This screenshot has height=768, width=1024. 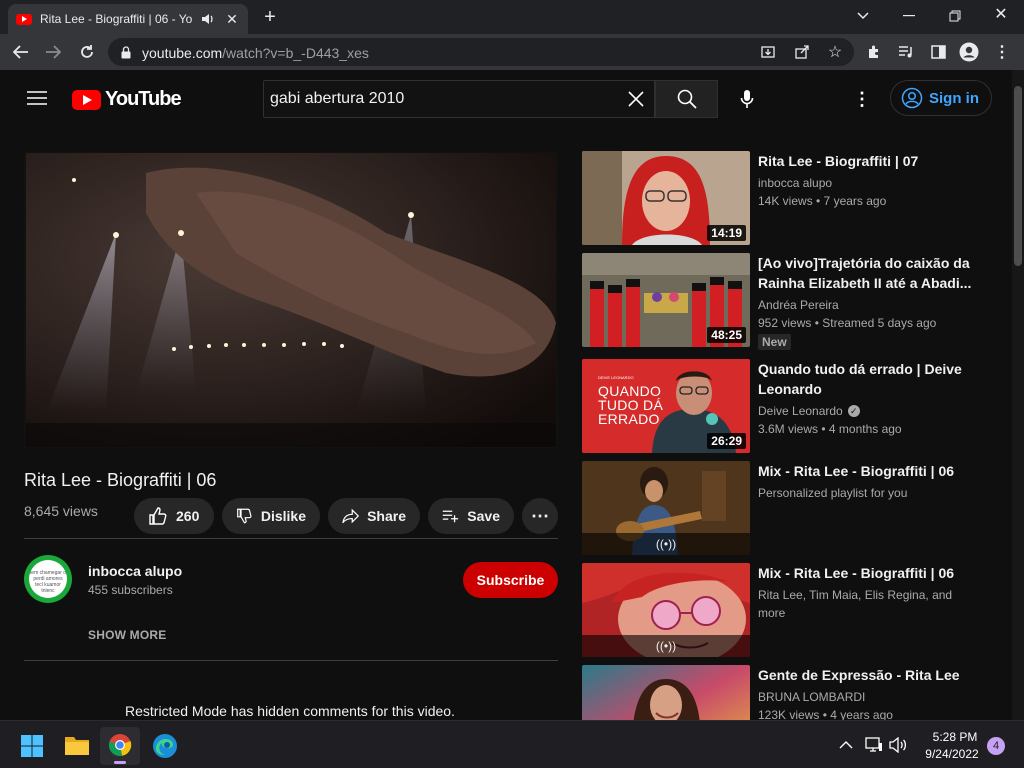 I want to click on thumbs-up-icon, so click(x=158, y=516).